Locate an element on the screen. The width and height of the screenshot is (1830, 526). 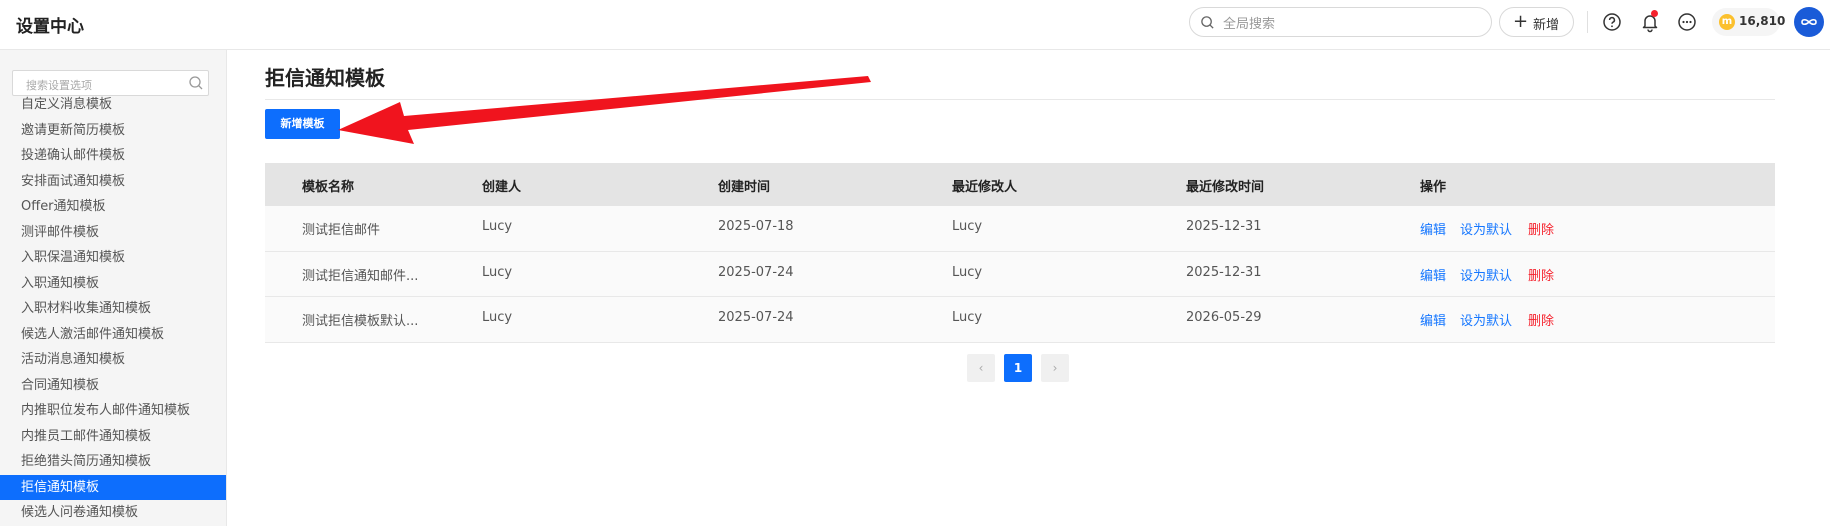
sidebar-item-onboarding-warmup: 入职保温通知模板 is located at coordinates (113, 258).